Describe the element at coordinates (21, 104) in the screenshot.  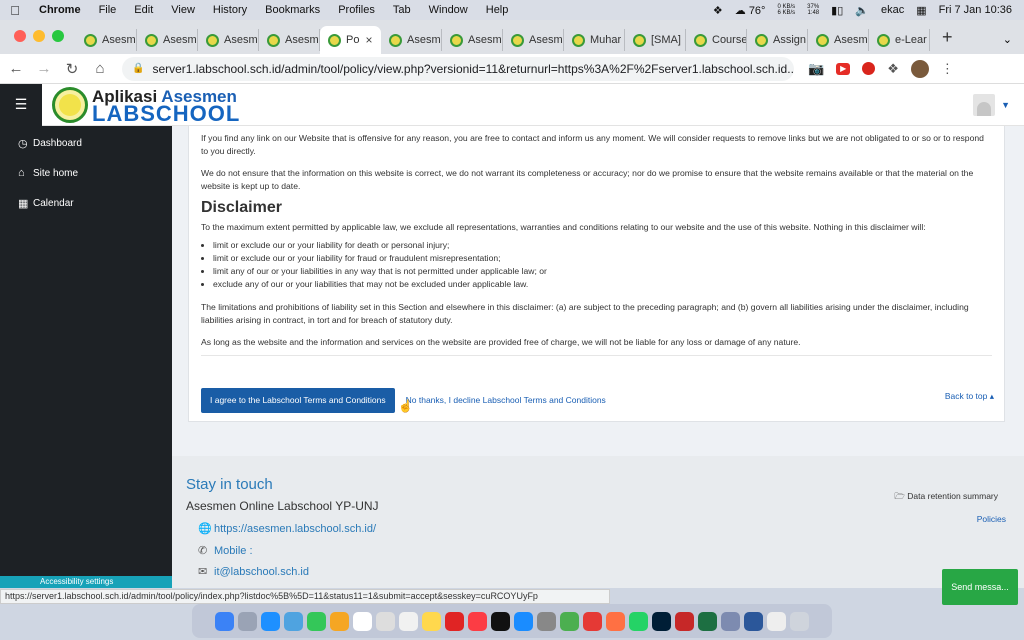
I see `hamburger-menu-icon: ☰` at that location.